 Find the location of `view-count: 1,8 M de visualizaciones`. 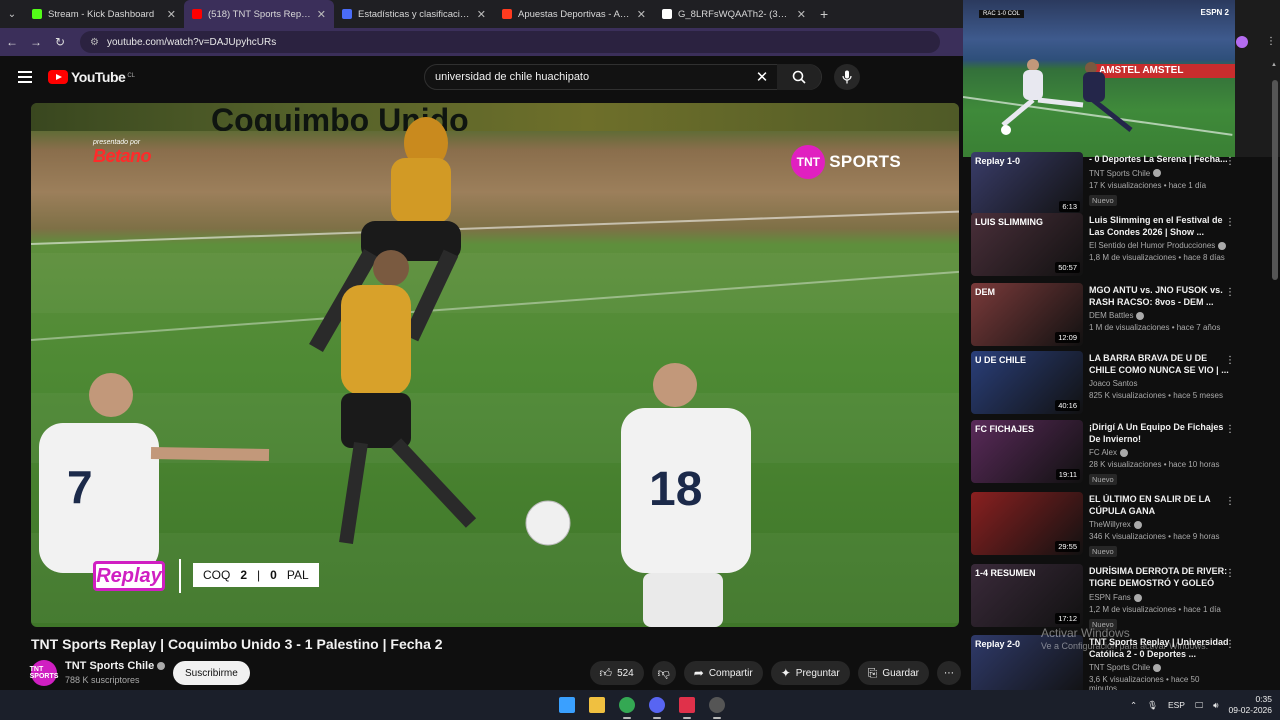

view-count: 1,8 M de visualizaciones is located at coordinates (1133, 257).